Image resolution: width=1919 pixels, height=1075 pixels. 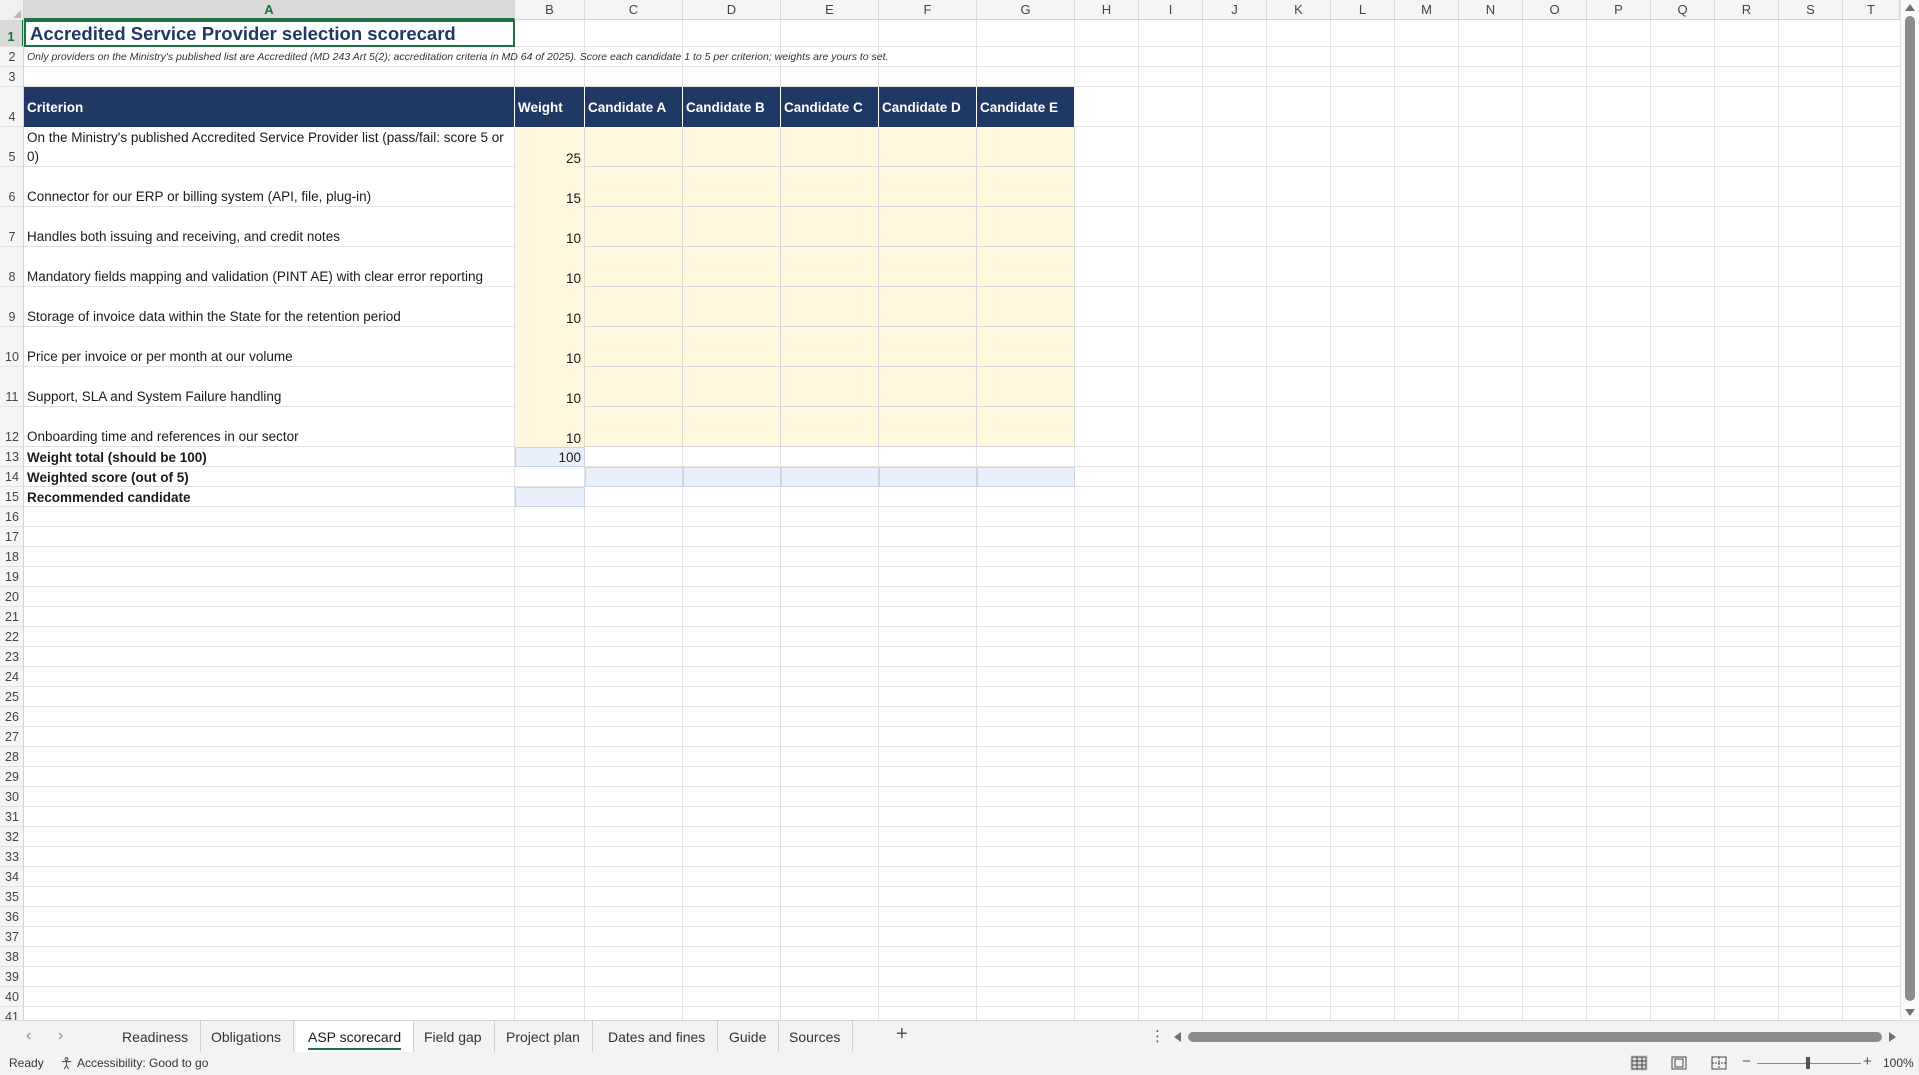 What do you see at coordinates (11, 717) in the screenshot?
I see `row-header-26: 26` at bounding box center [11, 717].